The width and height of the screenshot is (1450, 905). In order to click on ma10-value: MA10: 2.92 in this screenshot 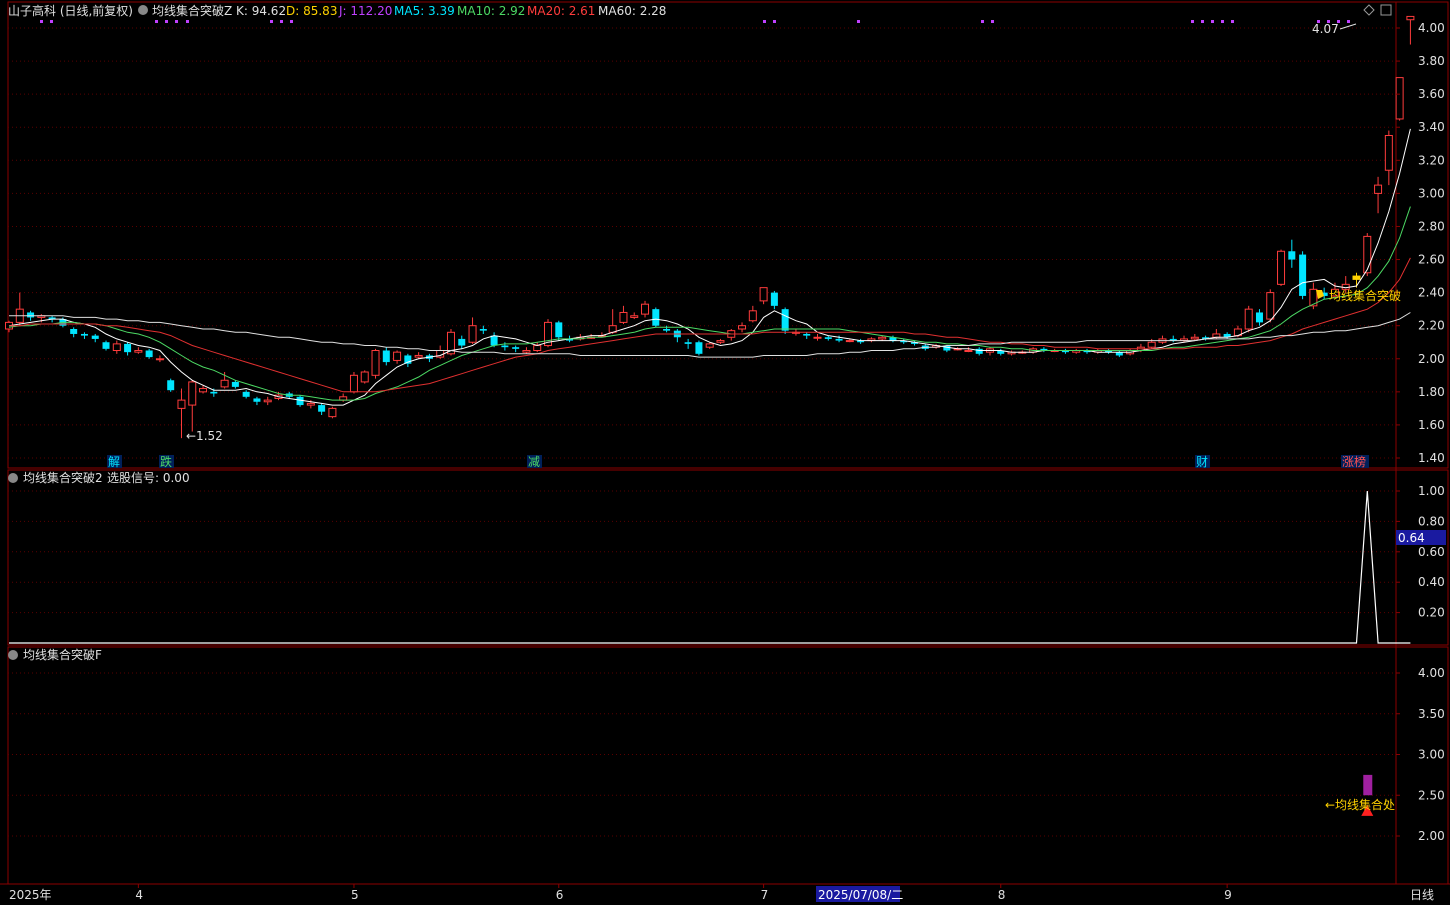, I will do `click(491, 11)`.